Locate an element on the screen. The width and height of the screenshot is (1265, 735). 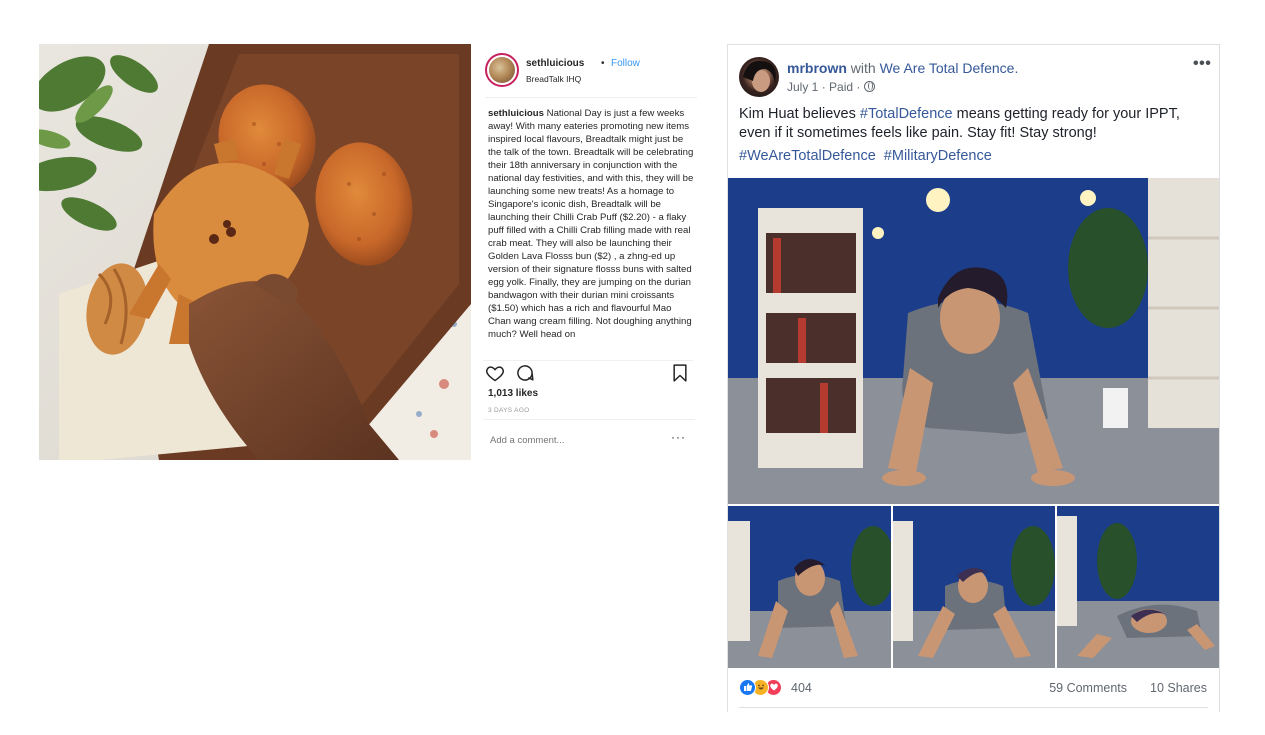
globe-icon is located at coordinates (869, 86).